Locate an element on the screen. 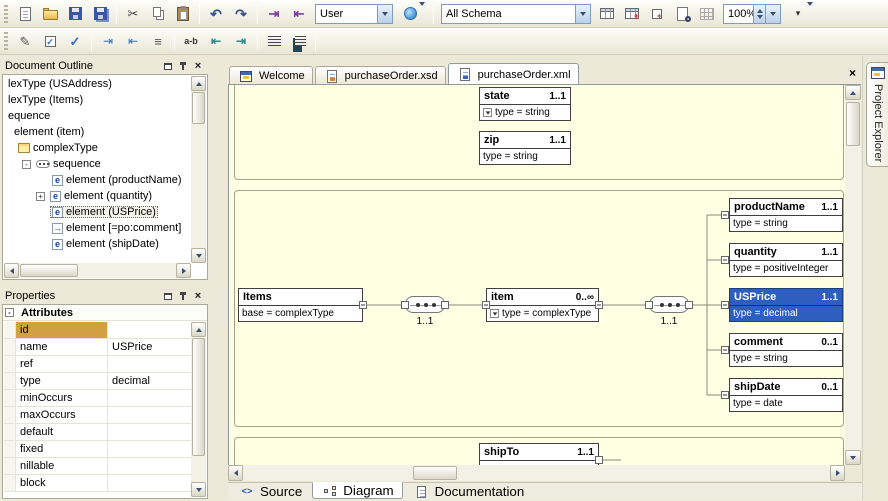  property-label: maxOccurs is located at coordinates (62, 415).